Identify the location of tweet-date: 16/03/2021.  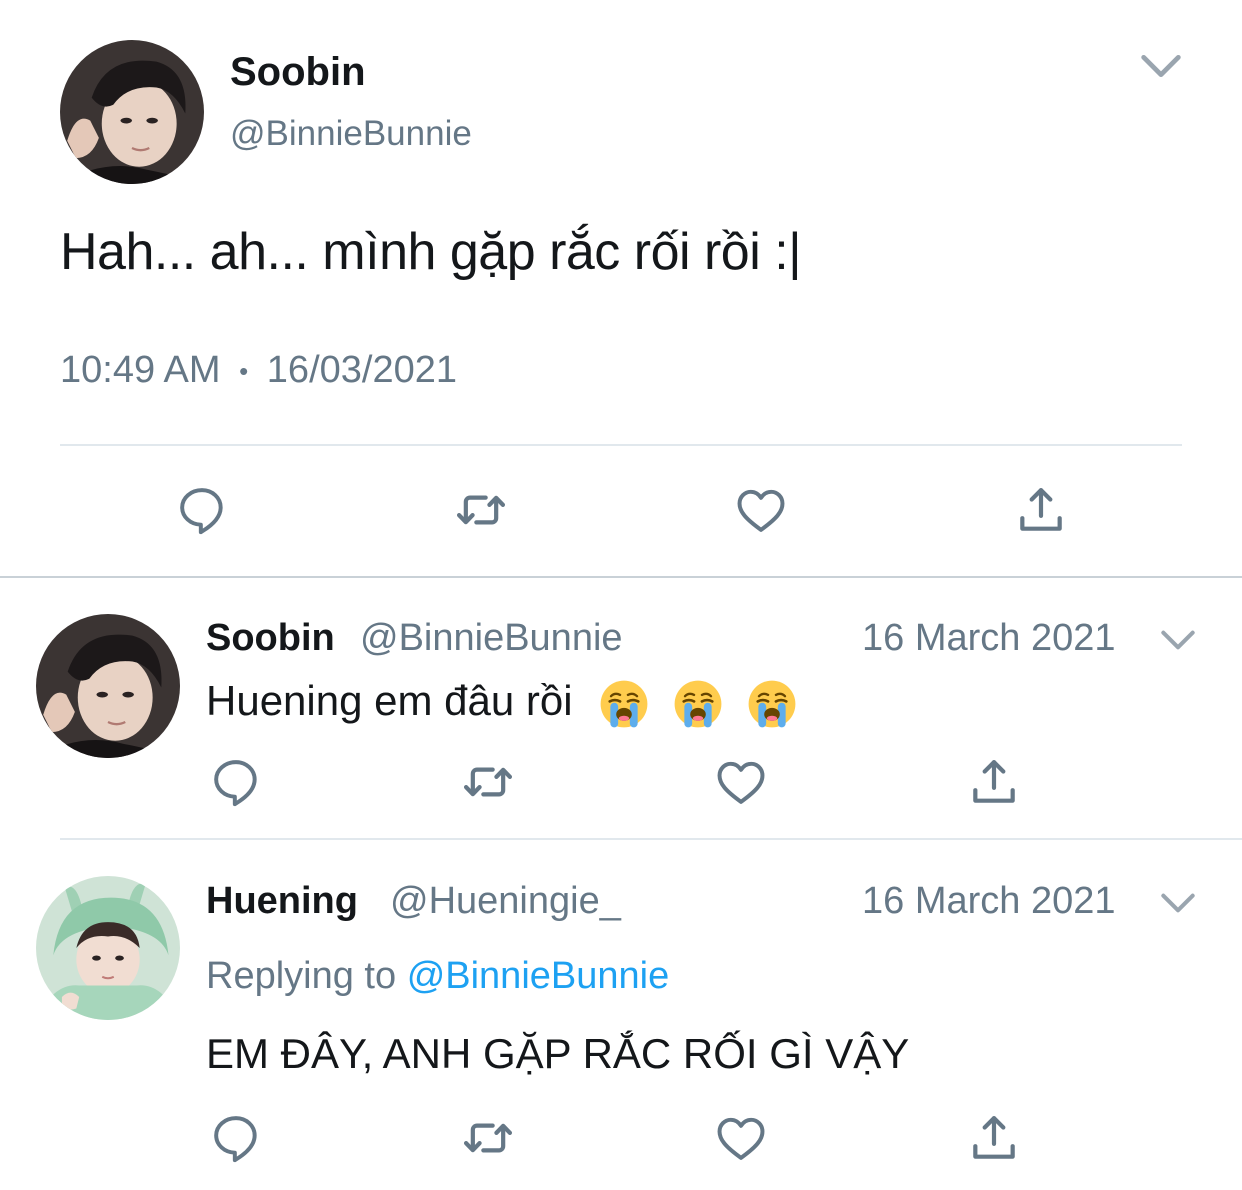
(362, 370).